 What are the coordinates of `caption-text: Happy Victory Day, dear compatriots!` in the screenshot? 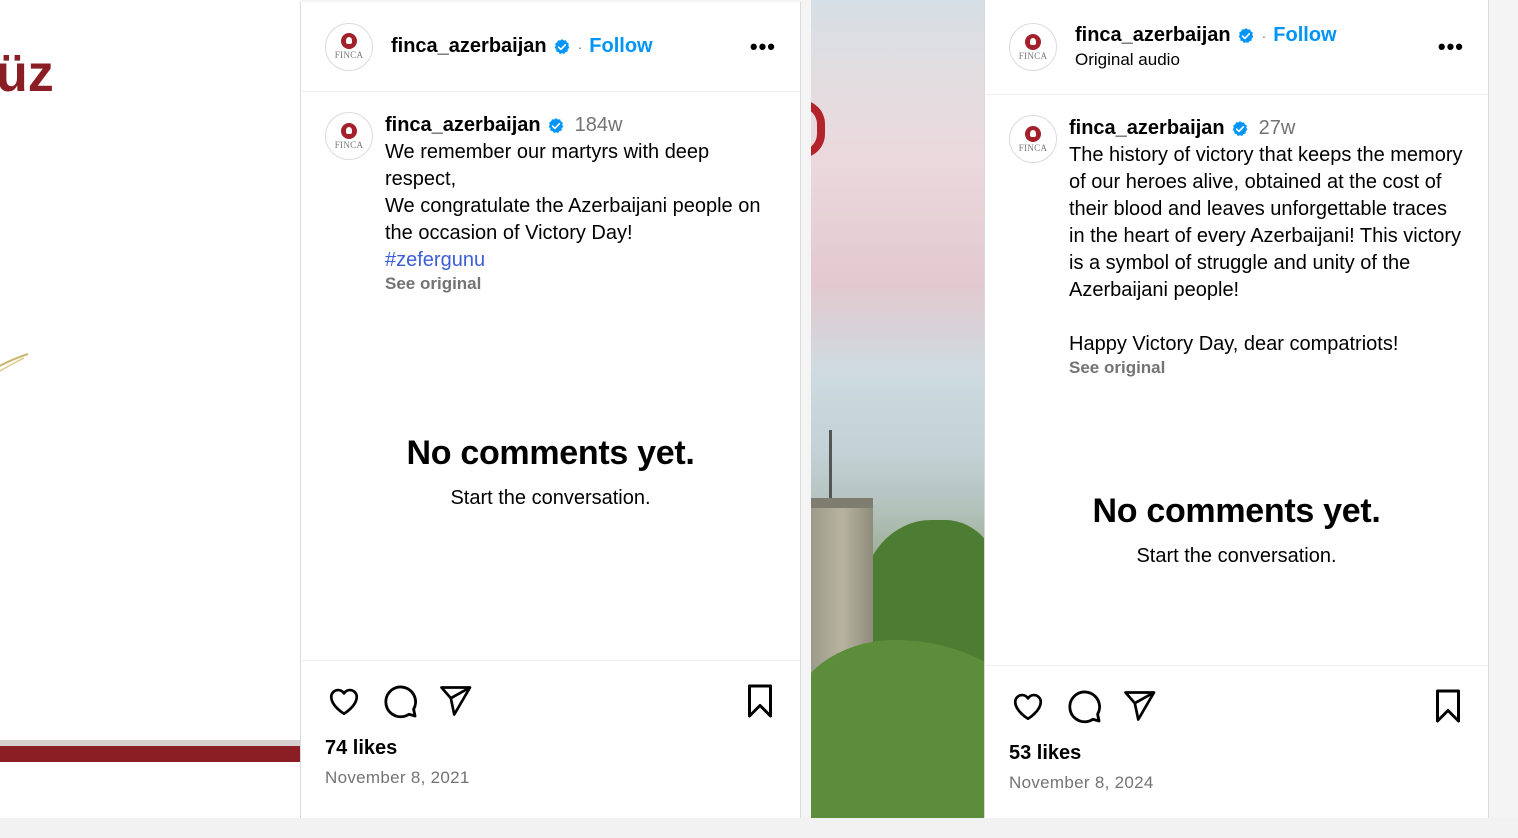 It's located at (1234, 344).